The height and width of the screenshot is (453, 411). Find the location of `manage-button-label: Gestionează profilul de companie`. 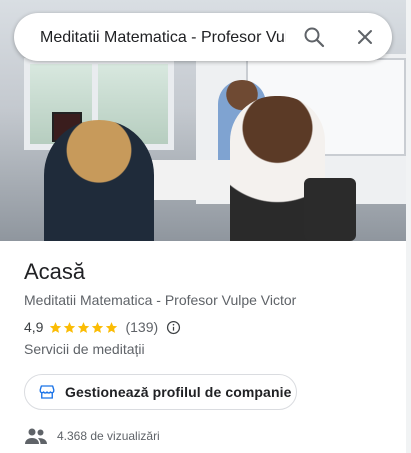

manage-button-label: Gestionează profilul de companie is located at coordinates (178, 392).